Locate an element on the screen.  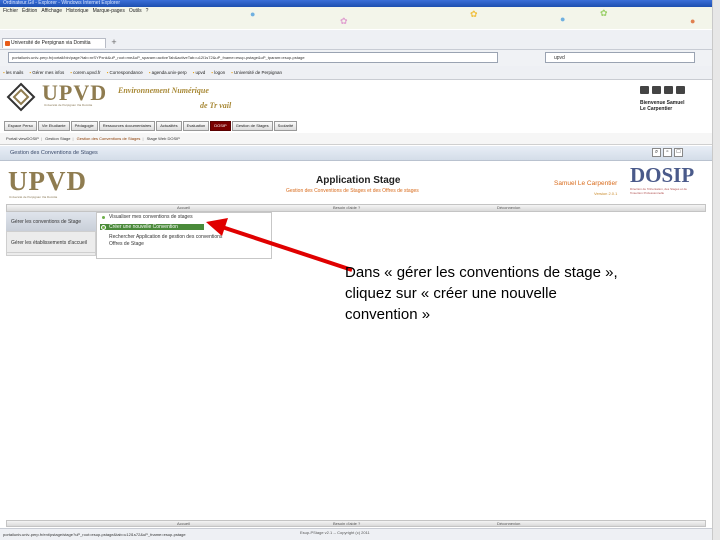
search-box: upvd is located at coordinates (620, 57).